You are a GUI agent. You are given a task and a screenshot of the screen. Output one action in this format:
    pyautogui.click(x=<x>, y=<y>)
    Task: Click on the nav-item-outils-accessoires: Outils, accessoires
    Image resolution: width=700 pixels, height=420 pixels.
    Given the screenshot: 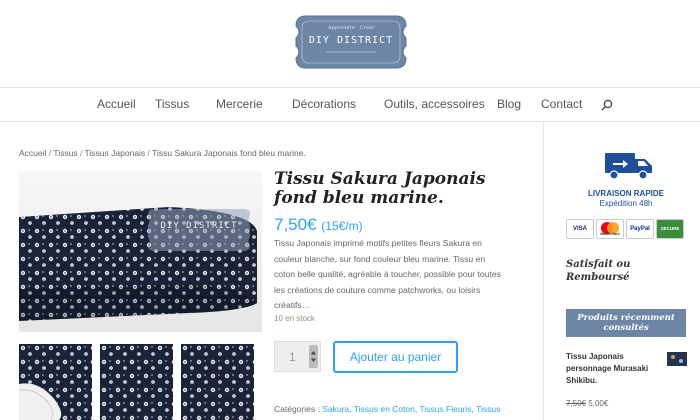 What is the action you would take?
    pyautogui.click(x=434, y=104)
    